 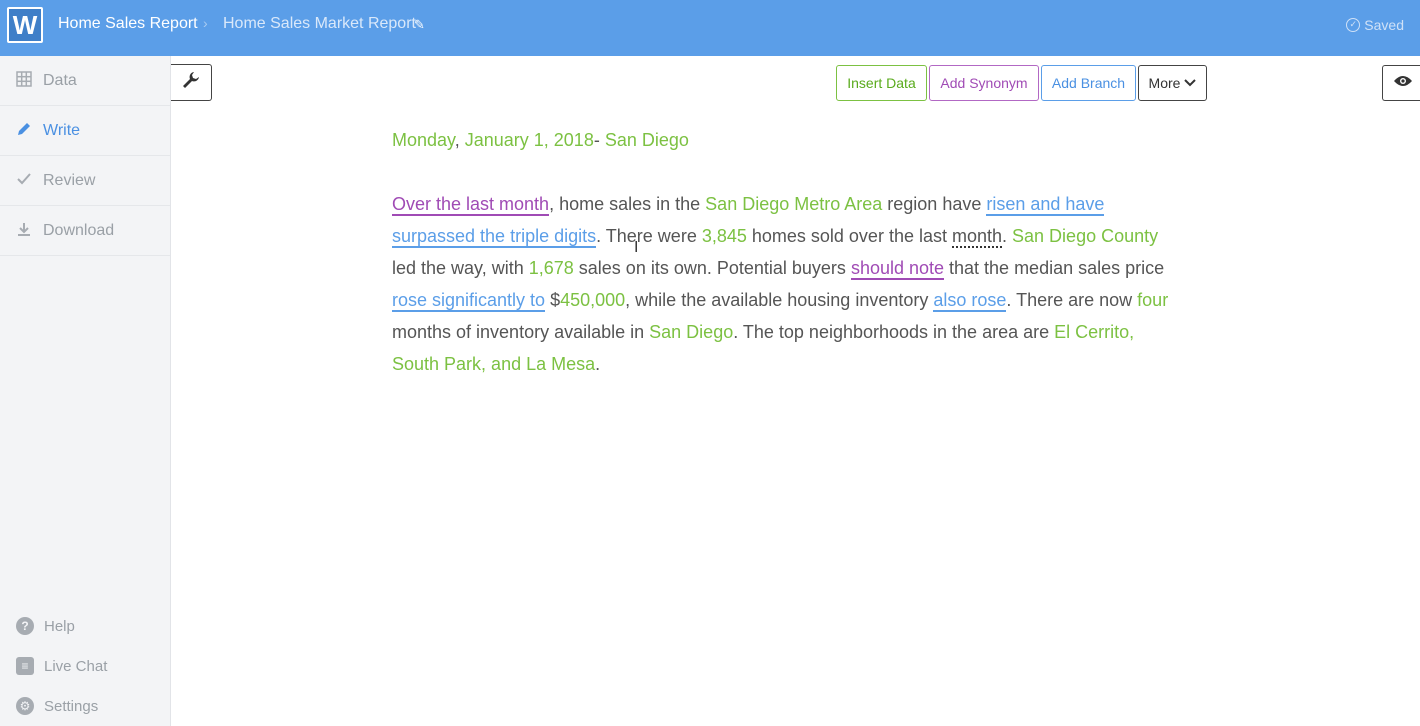 What do you see at coordinates (596, 140) in the screenshot?
I see `date-dash: -` at bounding box center [596, 140].